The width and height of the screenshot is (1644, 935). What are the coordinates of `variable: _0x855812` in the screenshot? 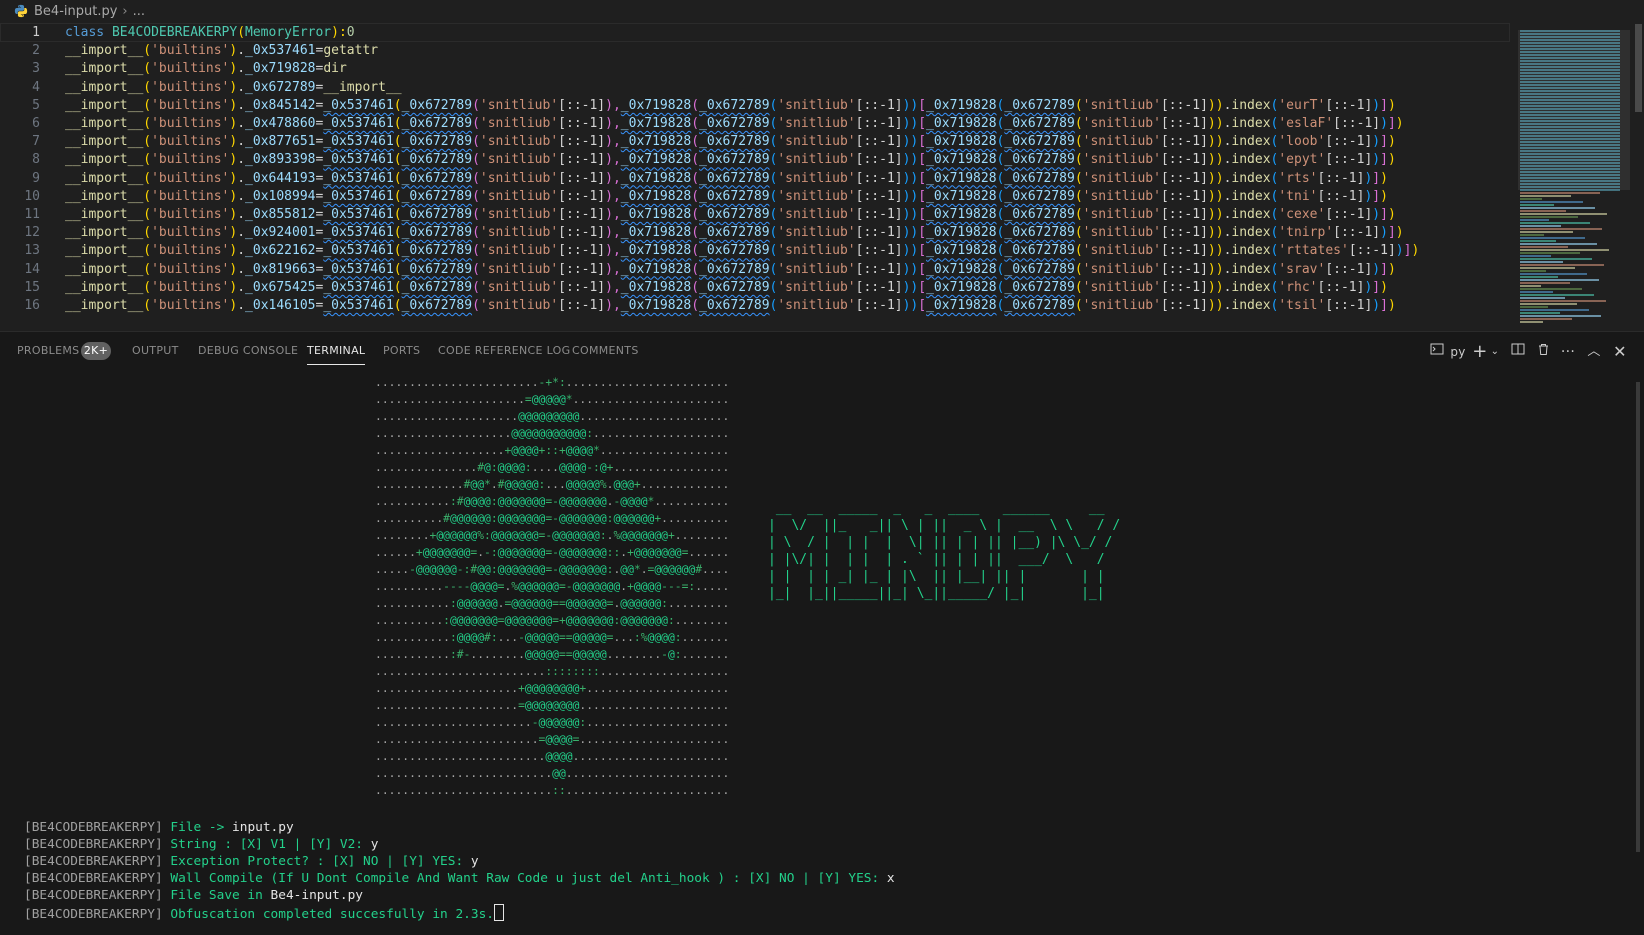 It's located at (280, 214).